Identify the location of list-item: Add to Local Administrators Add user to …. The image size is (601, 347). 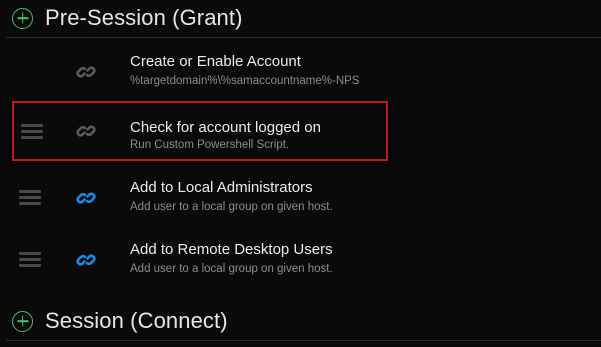
(202, 198).